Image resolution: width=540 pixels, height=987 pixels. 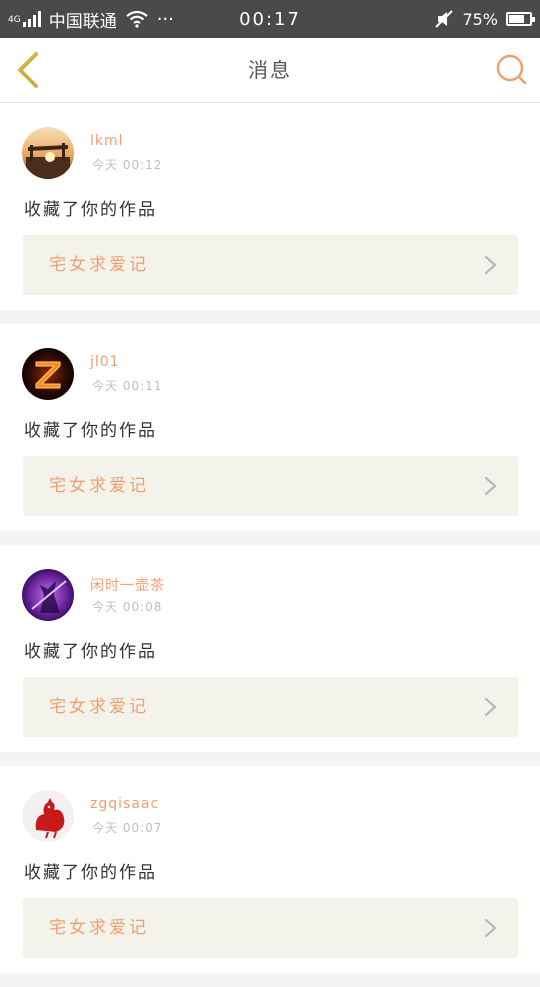 What do you see at coordinates (444, 19) in the screenshot?
I see `silent-icon` at bounding box center [444, 19].